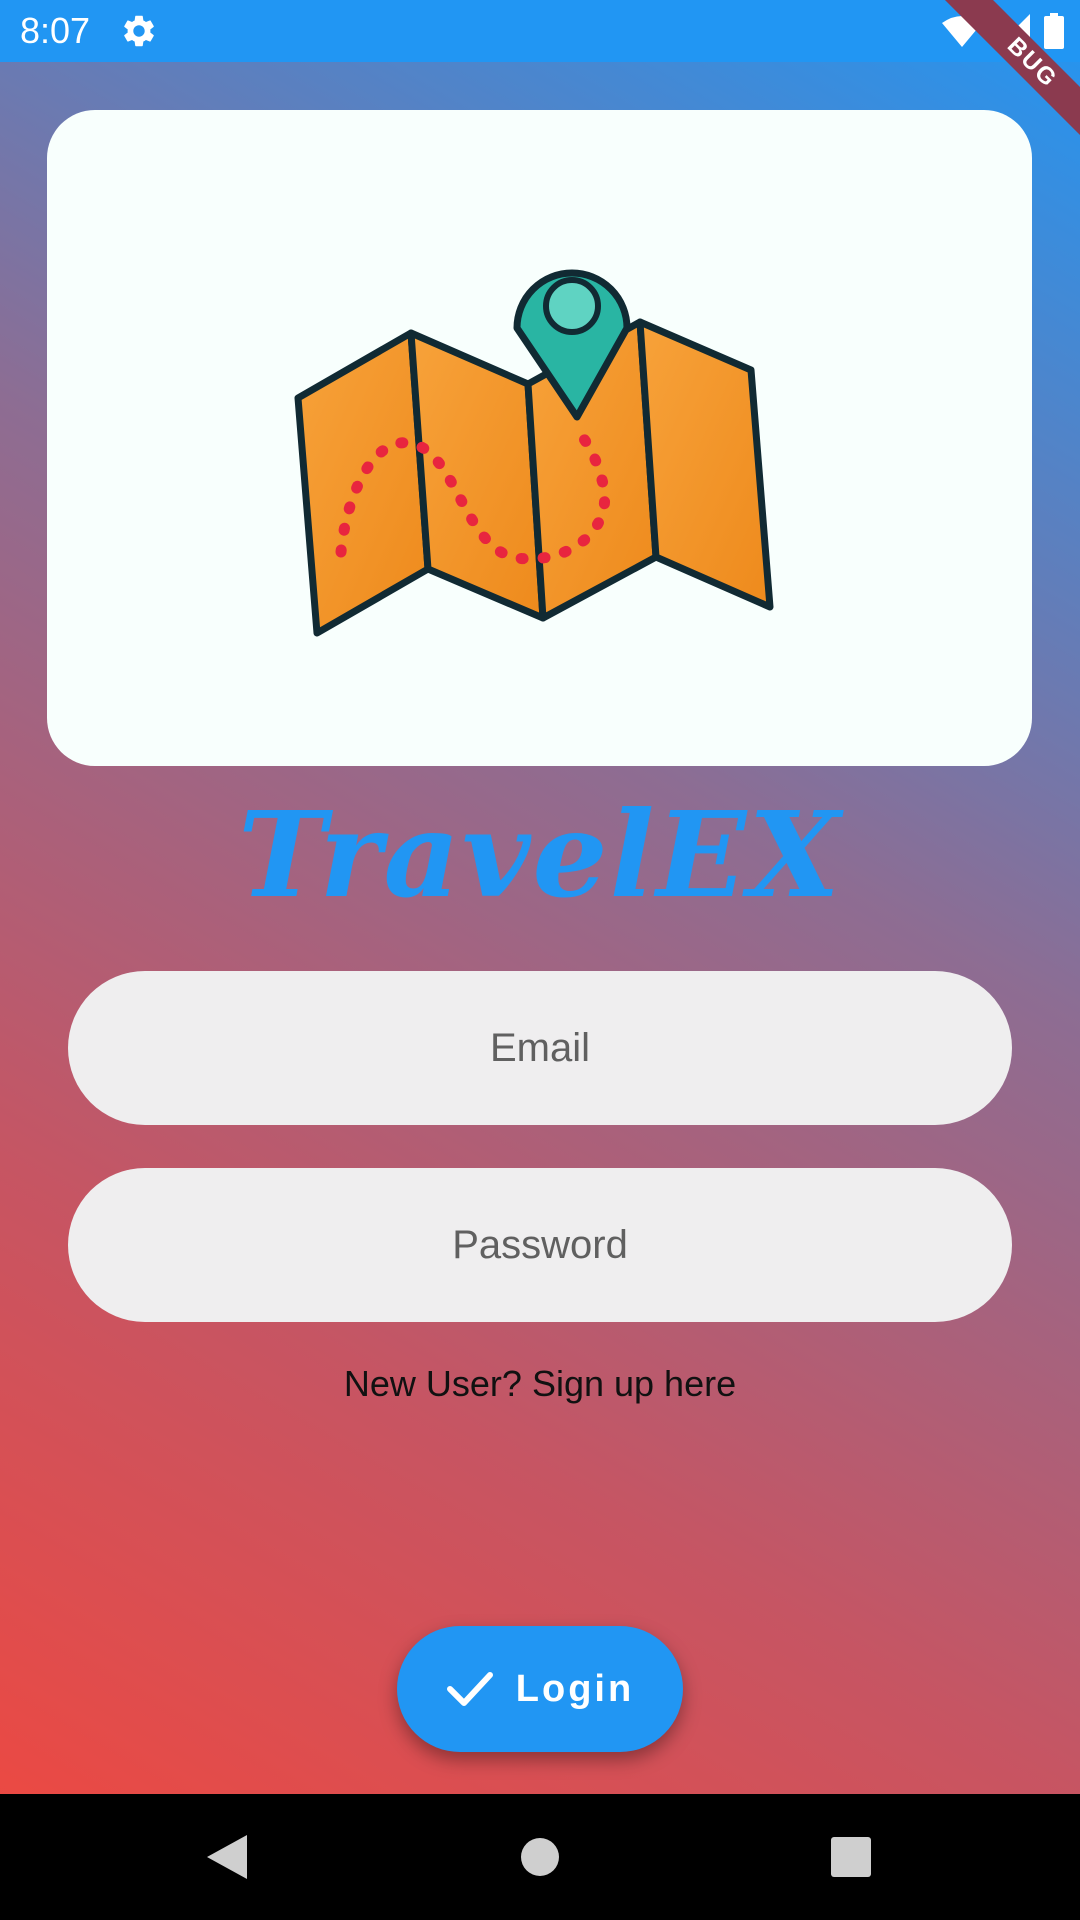 This screenshot has width=1080, height=1920. What do you see at coordinates (469, 1689) in the screenshot?
I see `check-icon` at bounding box center [469, 1689].